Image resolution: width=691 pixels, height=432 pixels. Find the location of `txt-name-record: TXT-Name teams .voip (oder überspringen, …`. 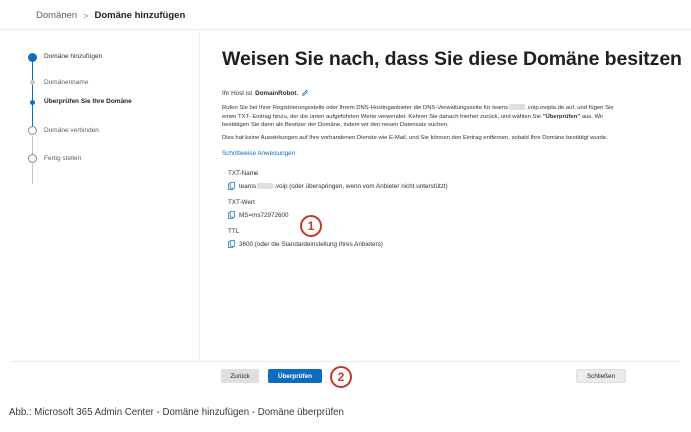

txt-name-record: TXT-Name teams .voip (oder überspringen, … is located at coordinates (455, 180).